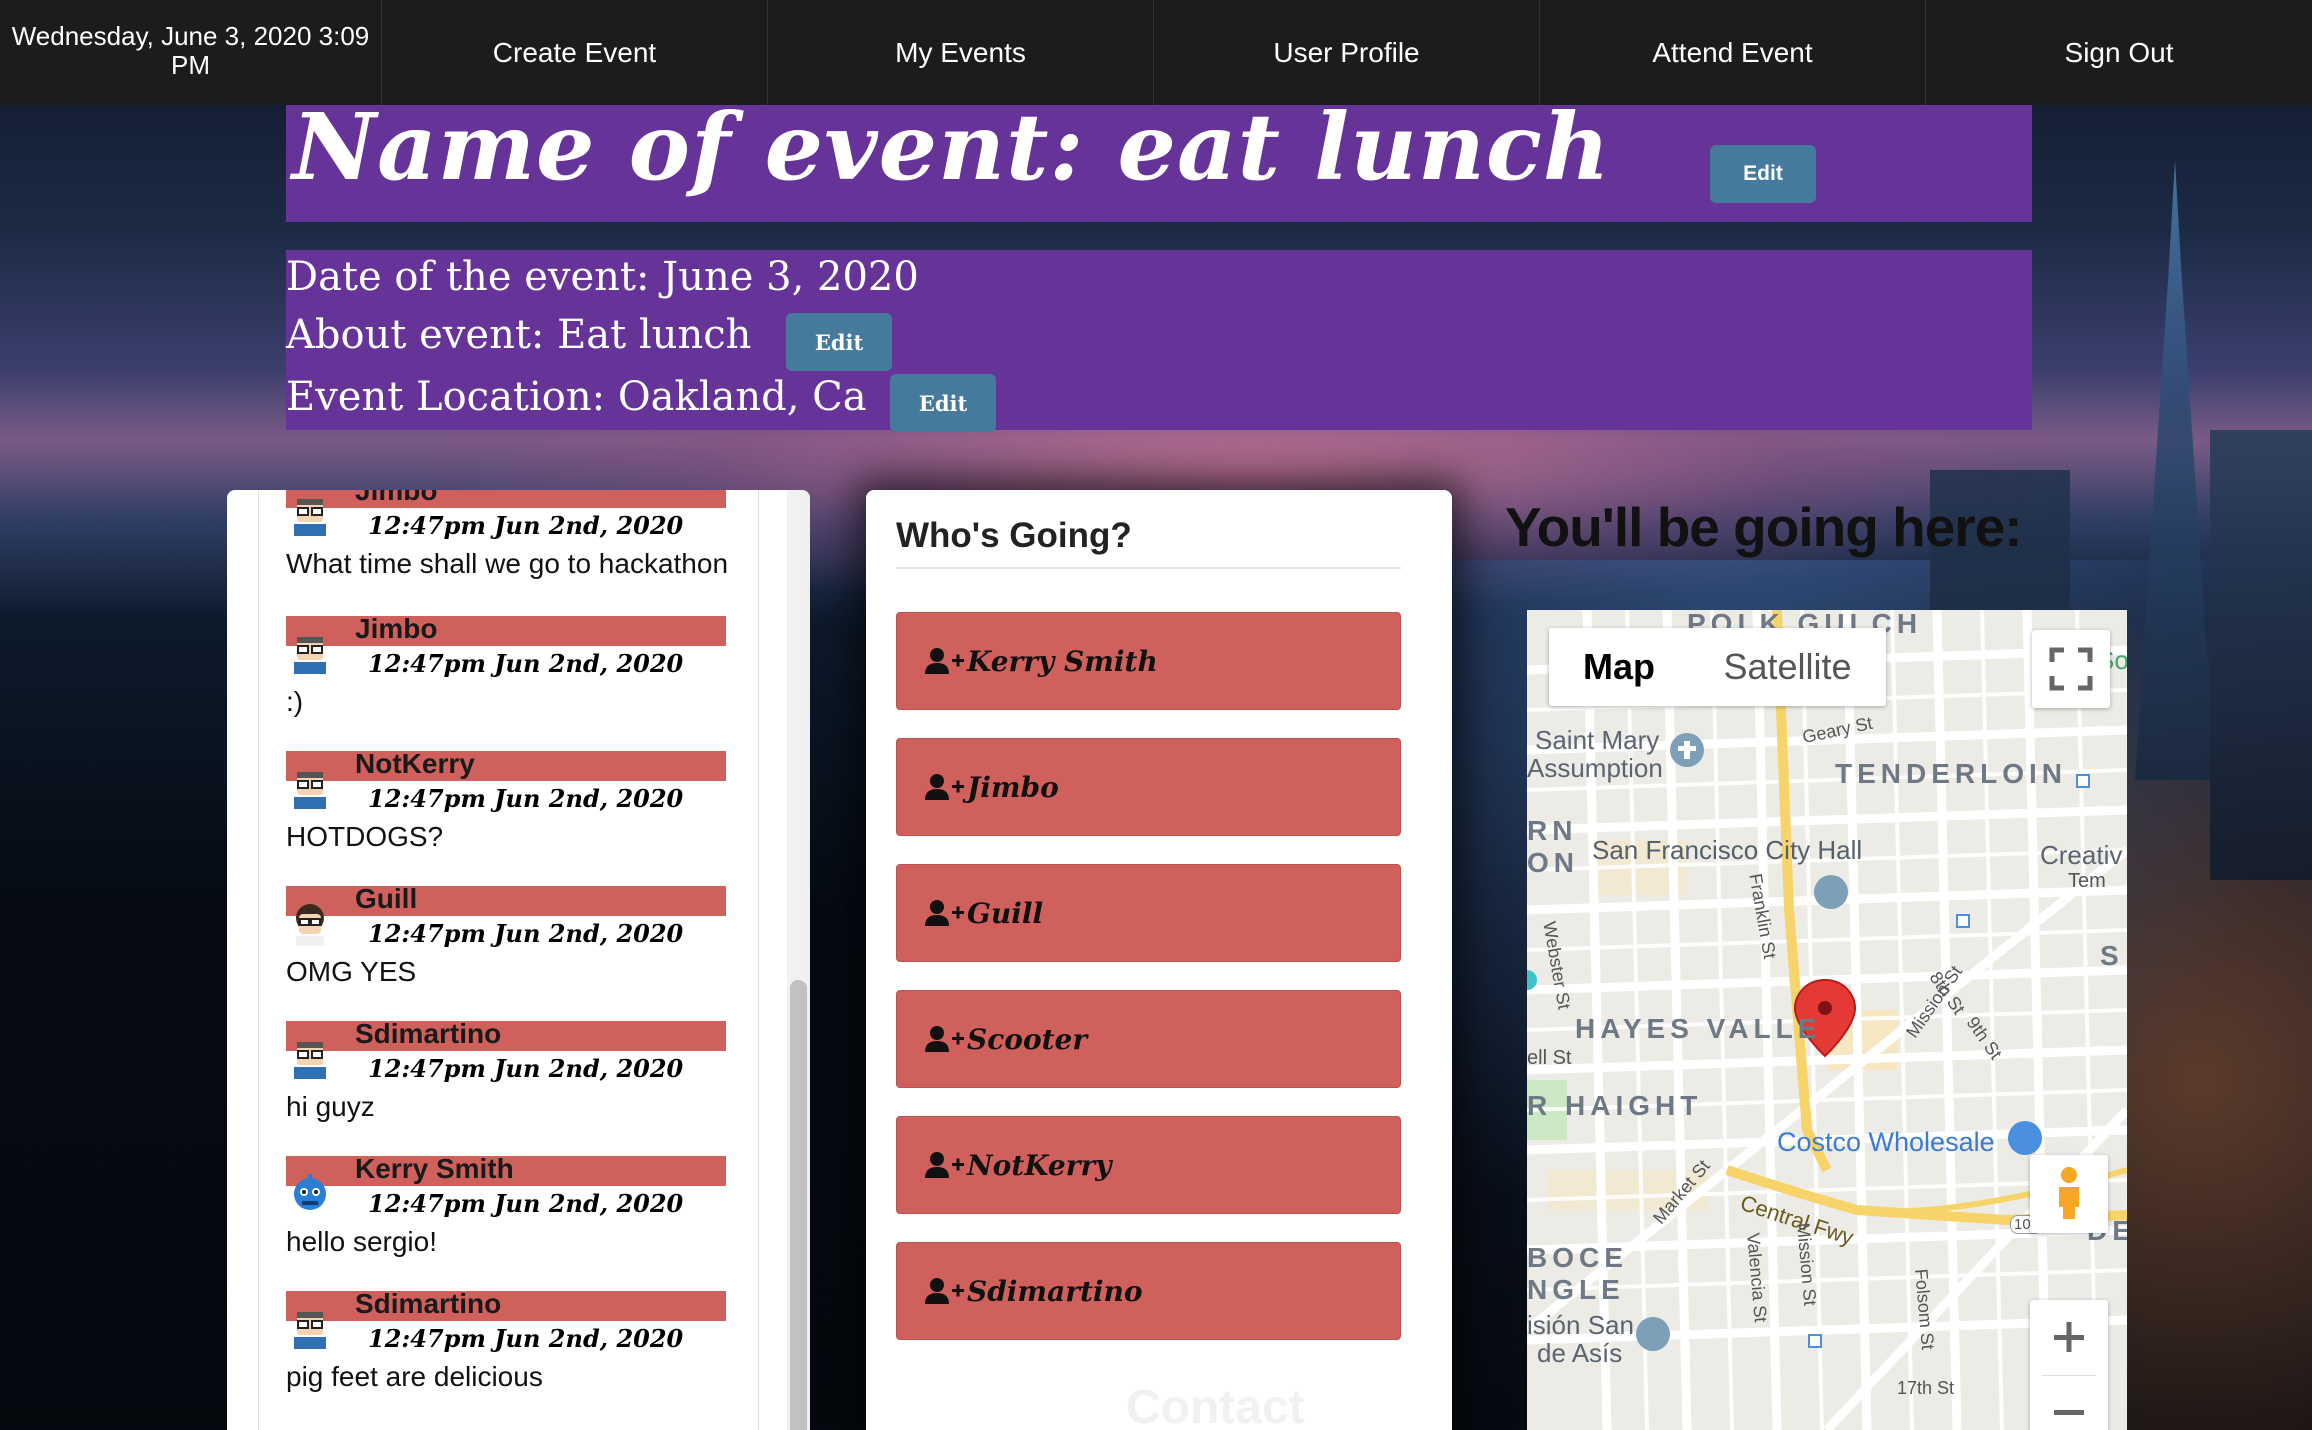  What do you see at coordinates (1580, 1353) in the screenshot?
I see `map-label-de-asis: de Asís` at bounding box center [1580, 1353].